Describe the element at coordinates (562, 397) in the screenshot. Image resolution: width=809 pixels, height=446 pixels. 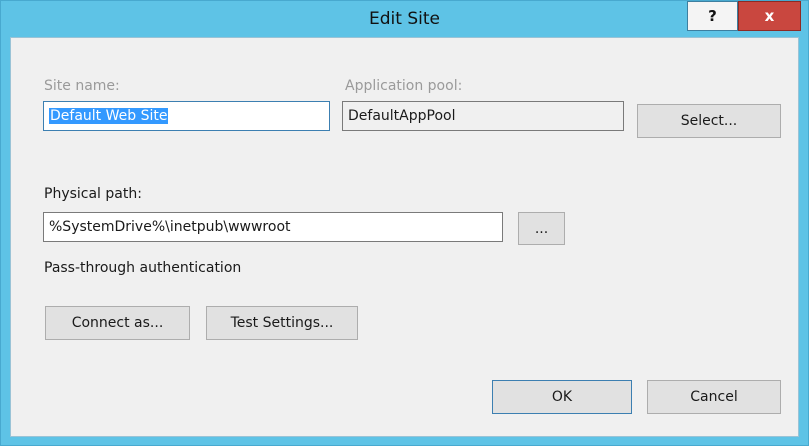
I see `ok-button: OK` at that location.